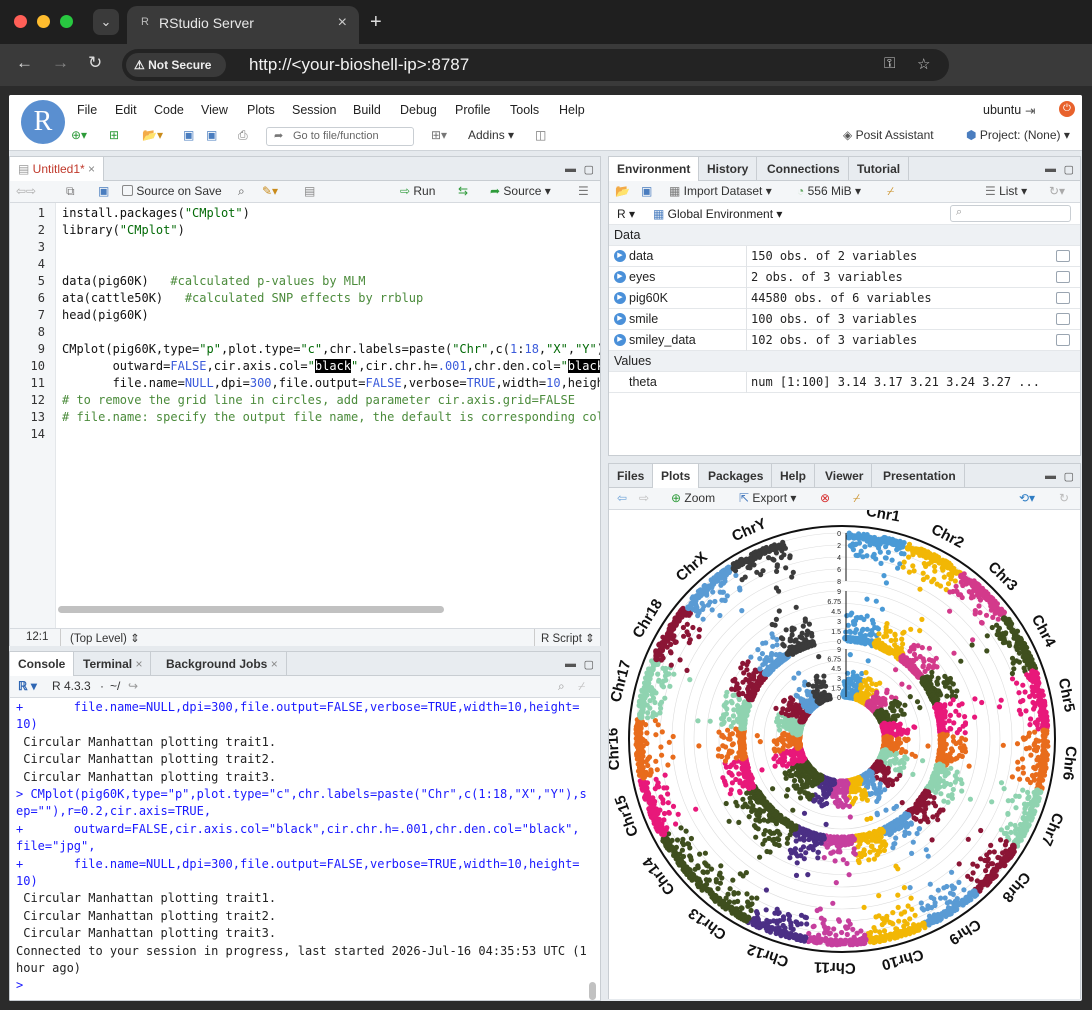 This screenshot has height=1010, width=1092. Describe the element at coordinates (794, 476) in the screenshot. I see `tab-help: Help` at that location.